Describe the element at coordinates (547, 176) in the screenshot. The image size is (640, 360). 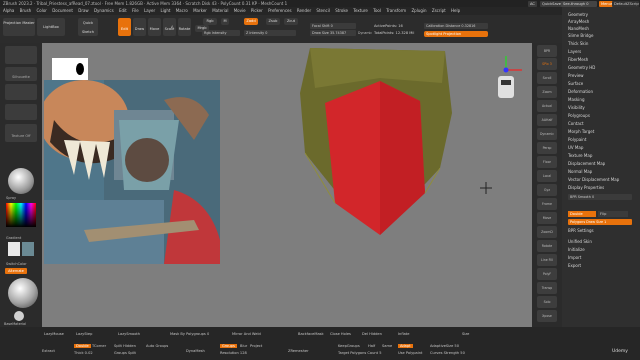
I see `local-button: Local` at that location.